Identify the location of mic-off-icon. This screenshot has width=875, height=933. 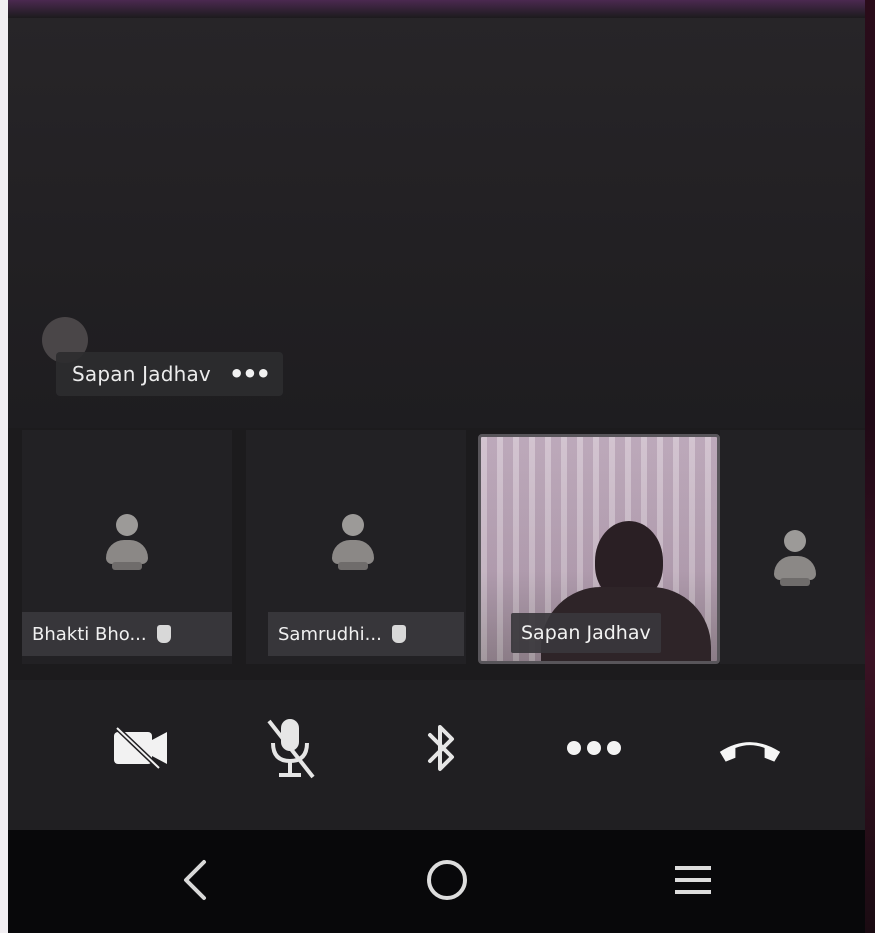
(291, 749).